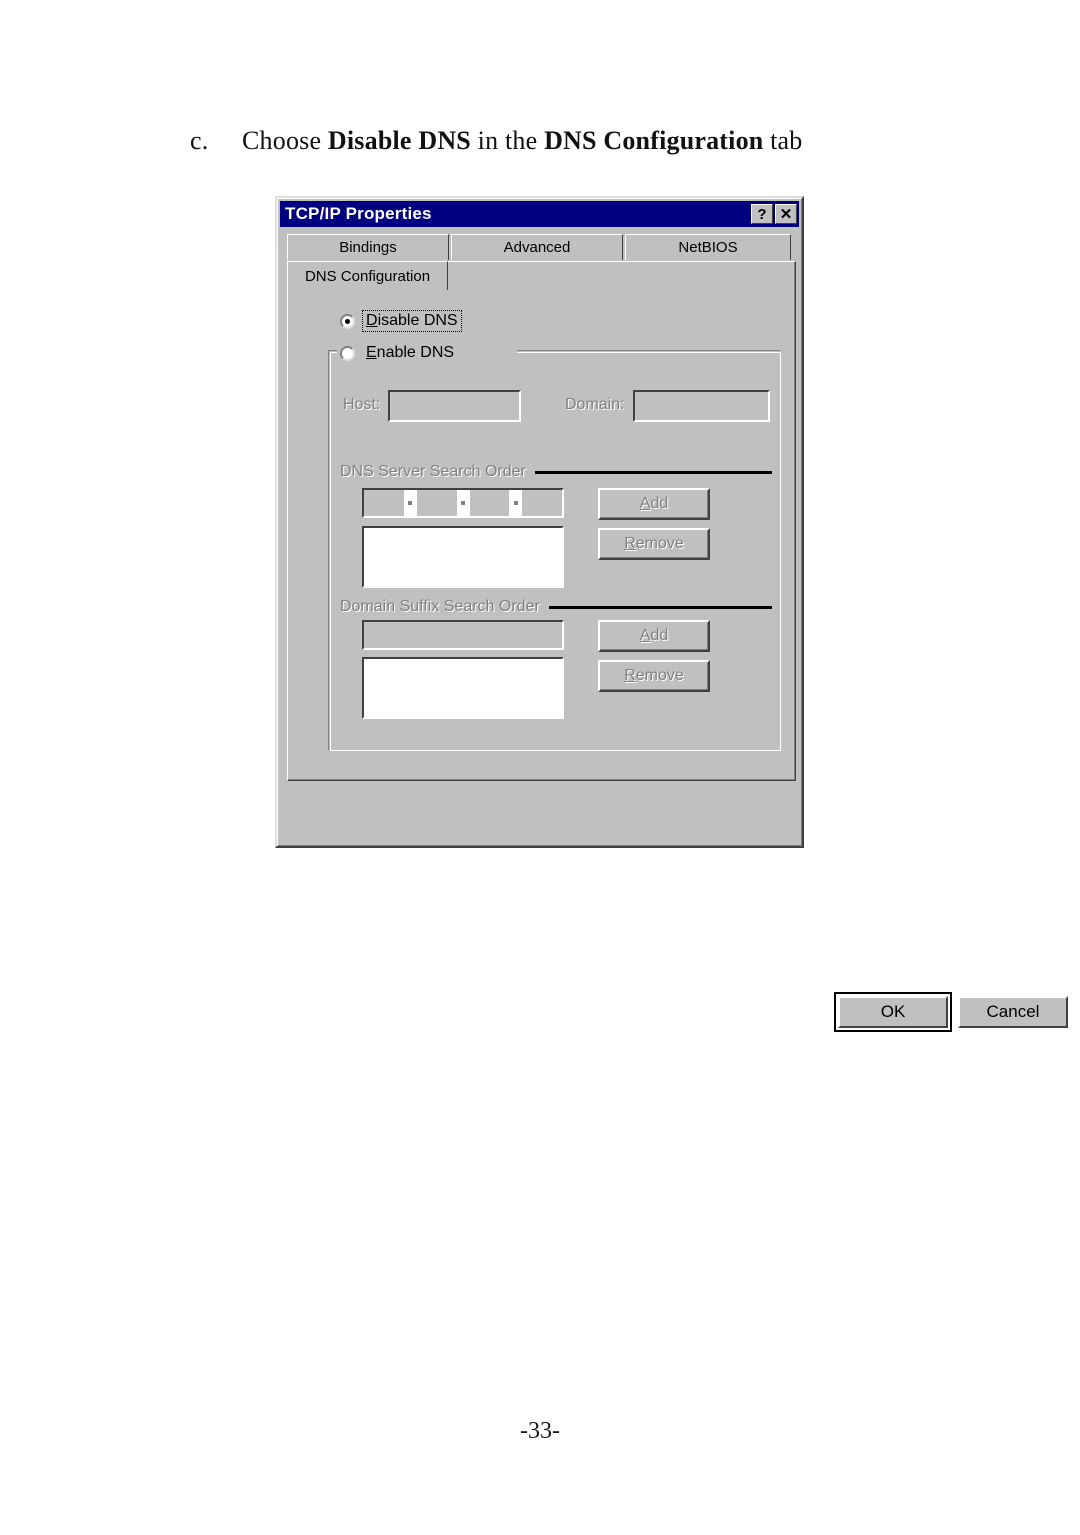 The width and height of the screenshot is (1080, 1535). I want to click on domain-suffix-list, so click(463, 688).